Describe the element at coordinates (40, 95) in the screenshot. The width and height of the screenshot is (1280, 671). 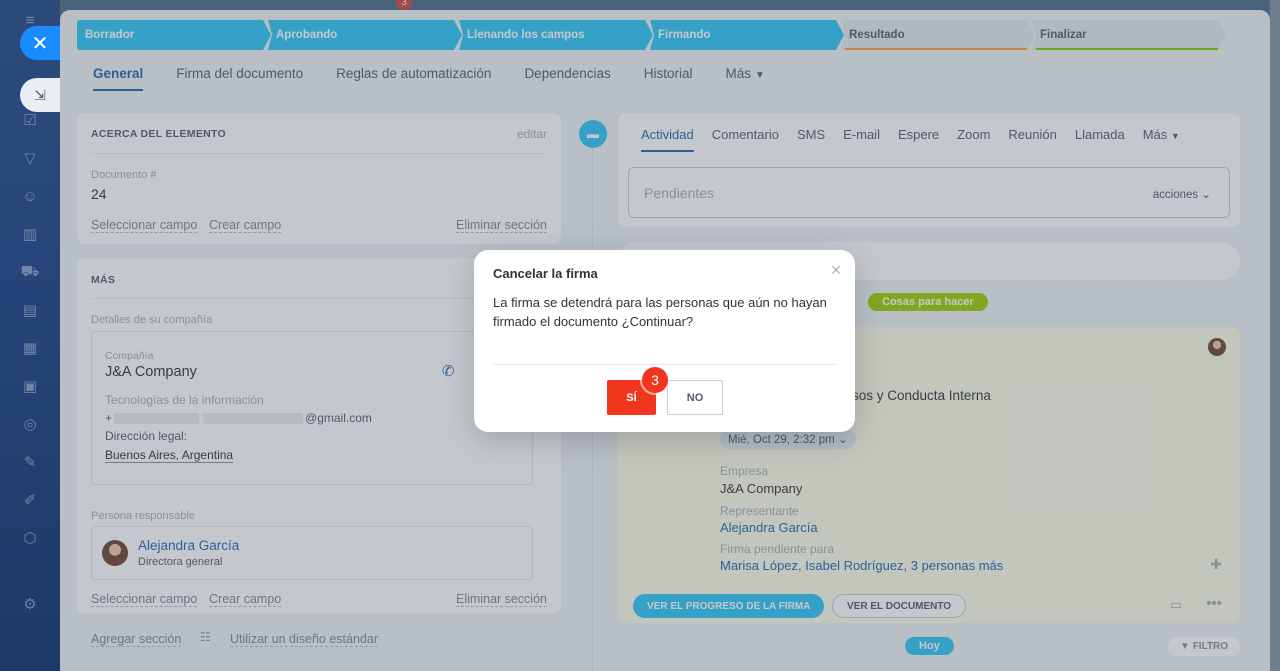
I see `minimize-slider-button: ⇲` at that location.